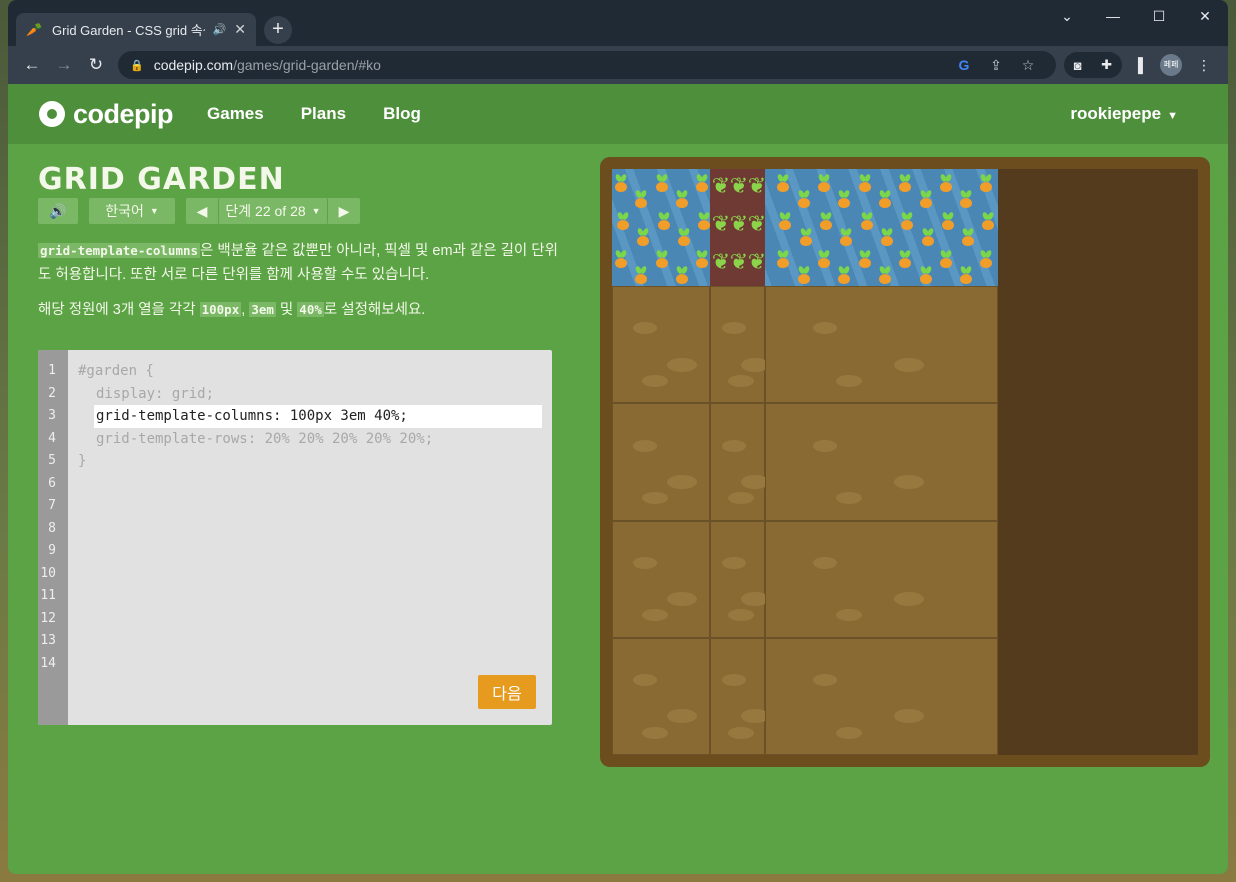  Describe the element at coordinates (124, 211) in the screenshot. I see `language-label: 한국어` at that location.